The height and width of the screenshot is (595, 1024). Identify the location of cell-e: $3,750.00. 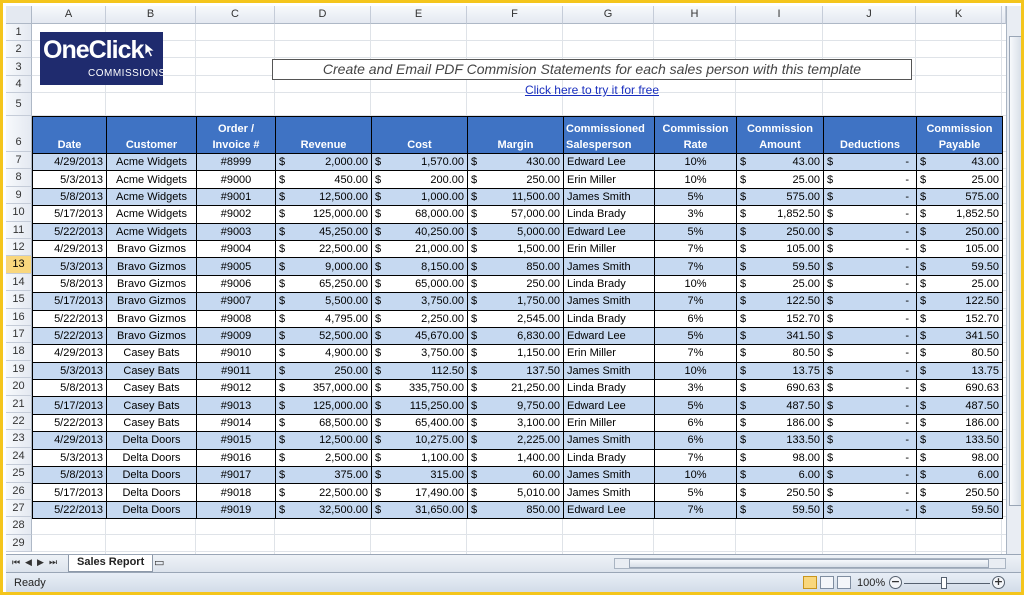
(419, 301).